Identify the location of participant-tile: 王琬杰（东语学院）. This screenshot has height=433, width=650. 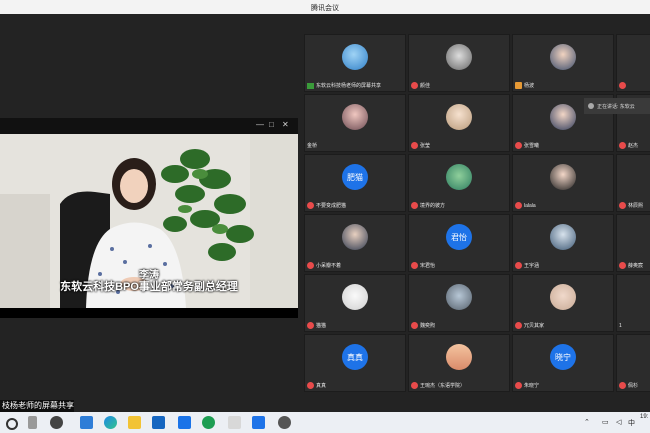
(459, 363).